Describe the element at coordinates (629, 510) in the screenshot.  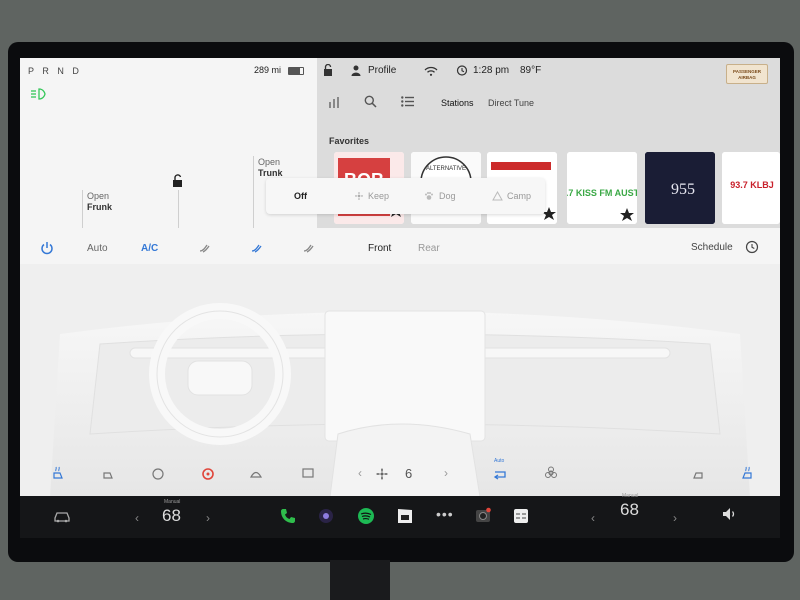
I see `passenger-temperature: 68` at that location.